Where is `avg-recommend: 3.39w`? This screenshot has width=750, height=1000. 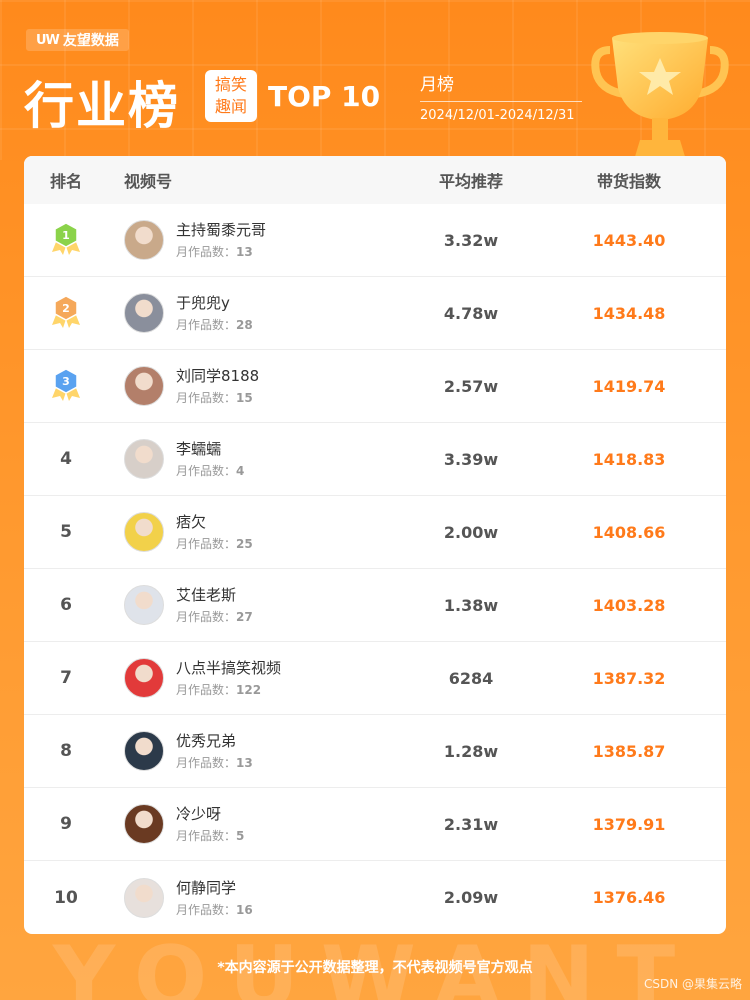 avg-recommend: 3.39w is located at coordinates (471, 459).